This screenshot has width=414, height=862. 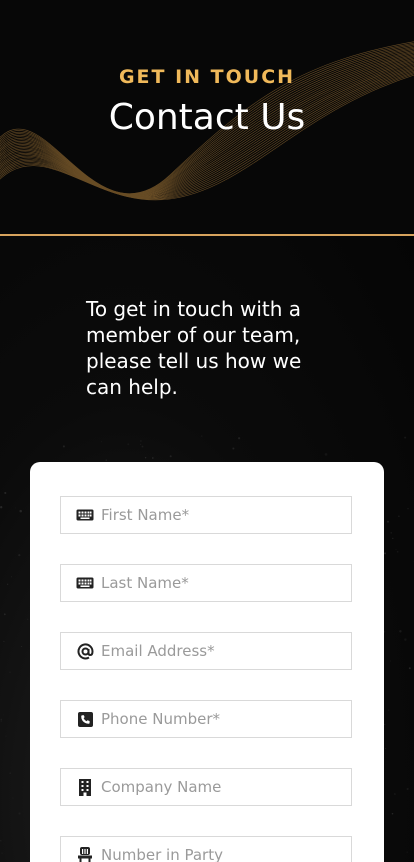 I want to click on company-field, so click(x=206, y=787).